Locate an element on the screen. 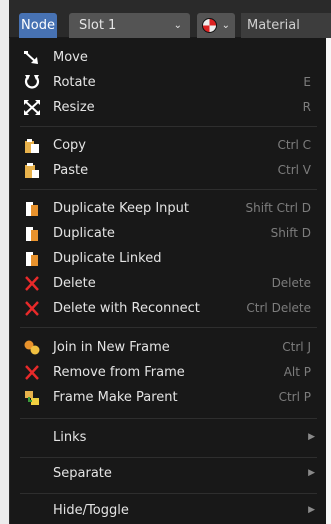  join-frame-icon is located at coordinates (32, 347).